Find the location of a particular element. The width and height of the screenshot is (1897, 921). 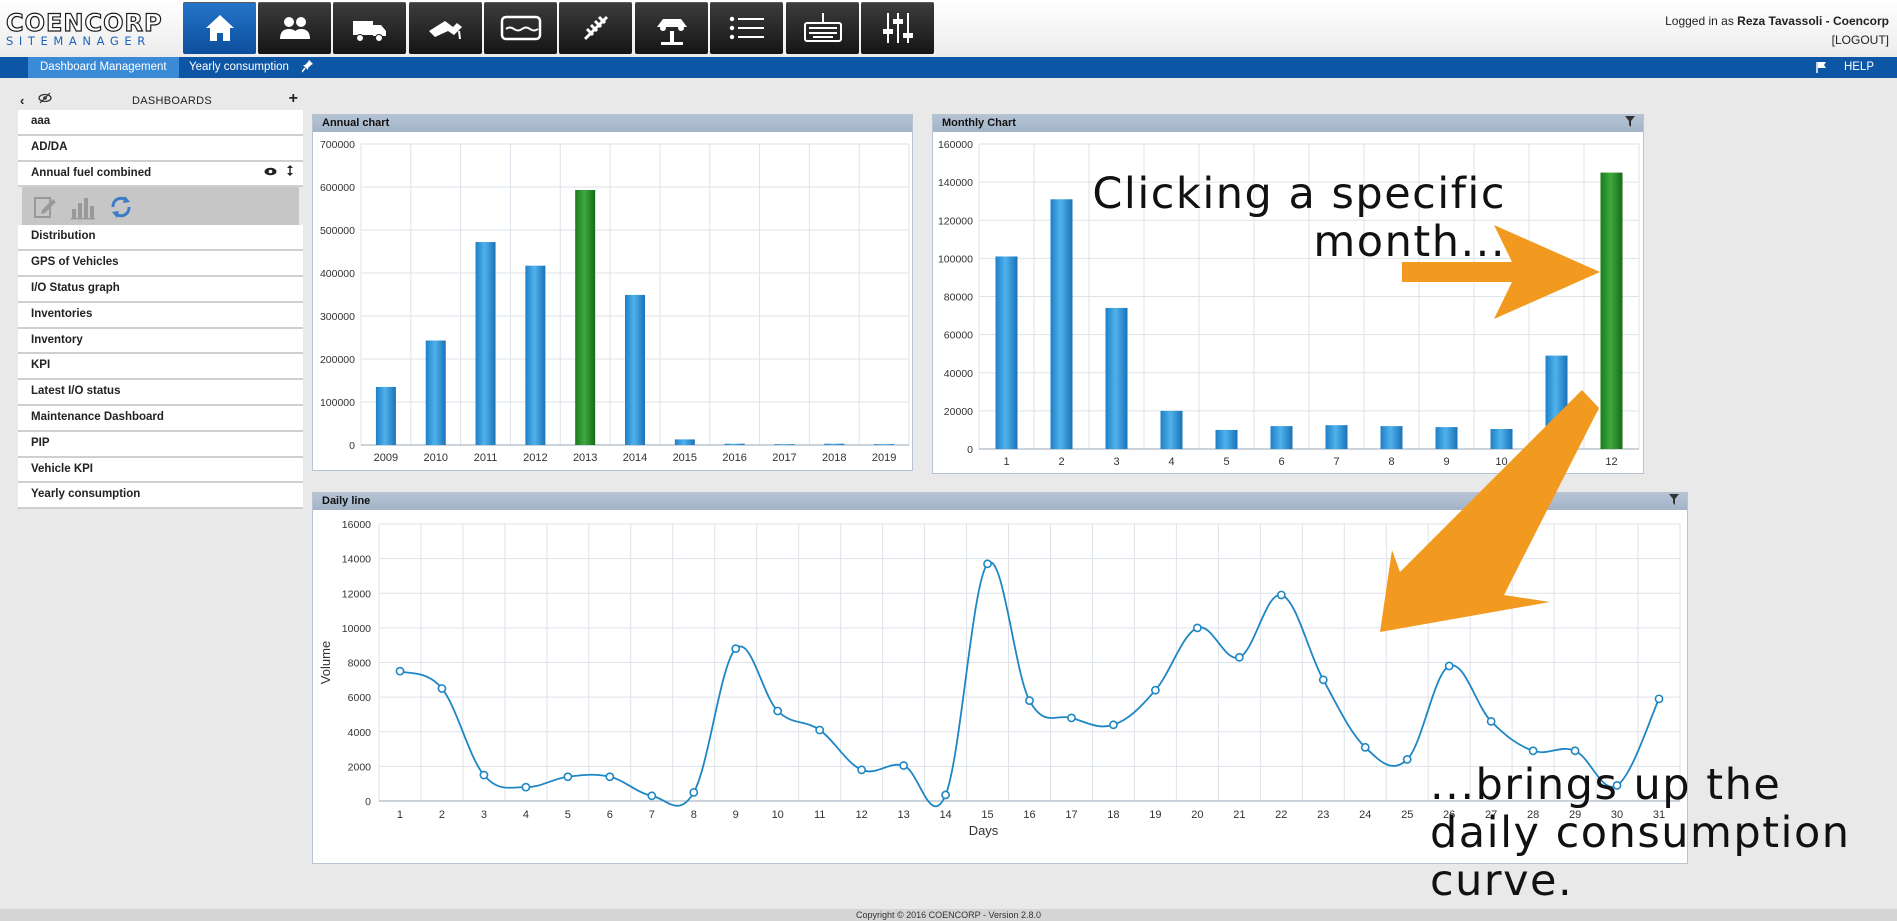

add-dashboard-icon: + is located at coordinates (293, 99).